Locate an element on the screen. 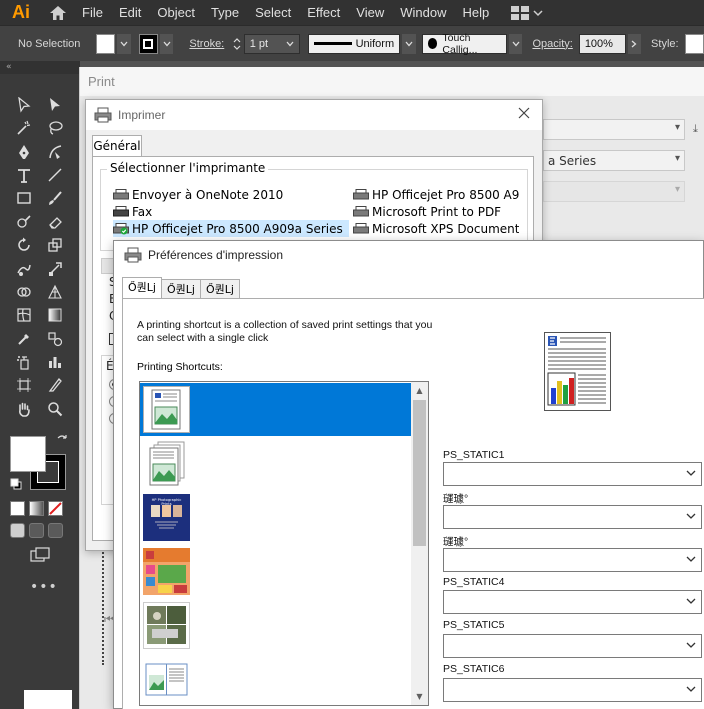 The image size is (704, 709). printer-item-fax: Fax is located at coordinates (132, 211).